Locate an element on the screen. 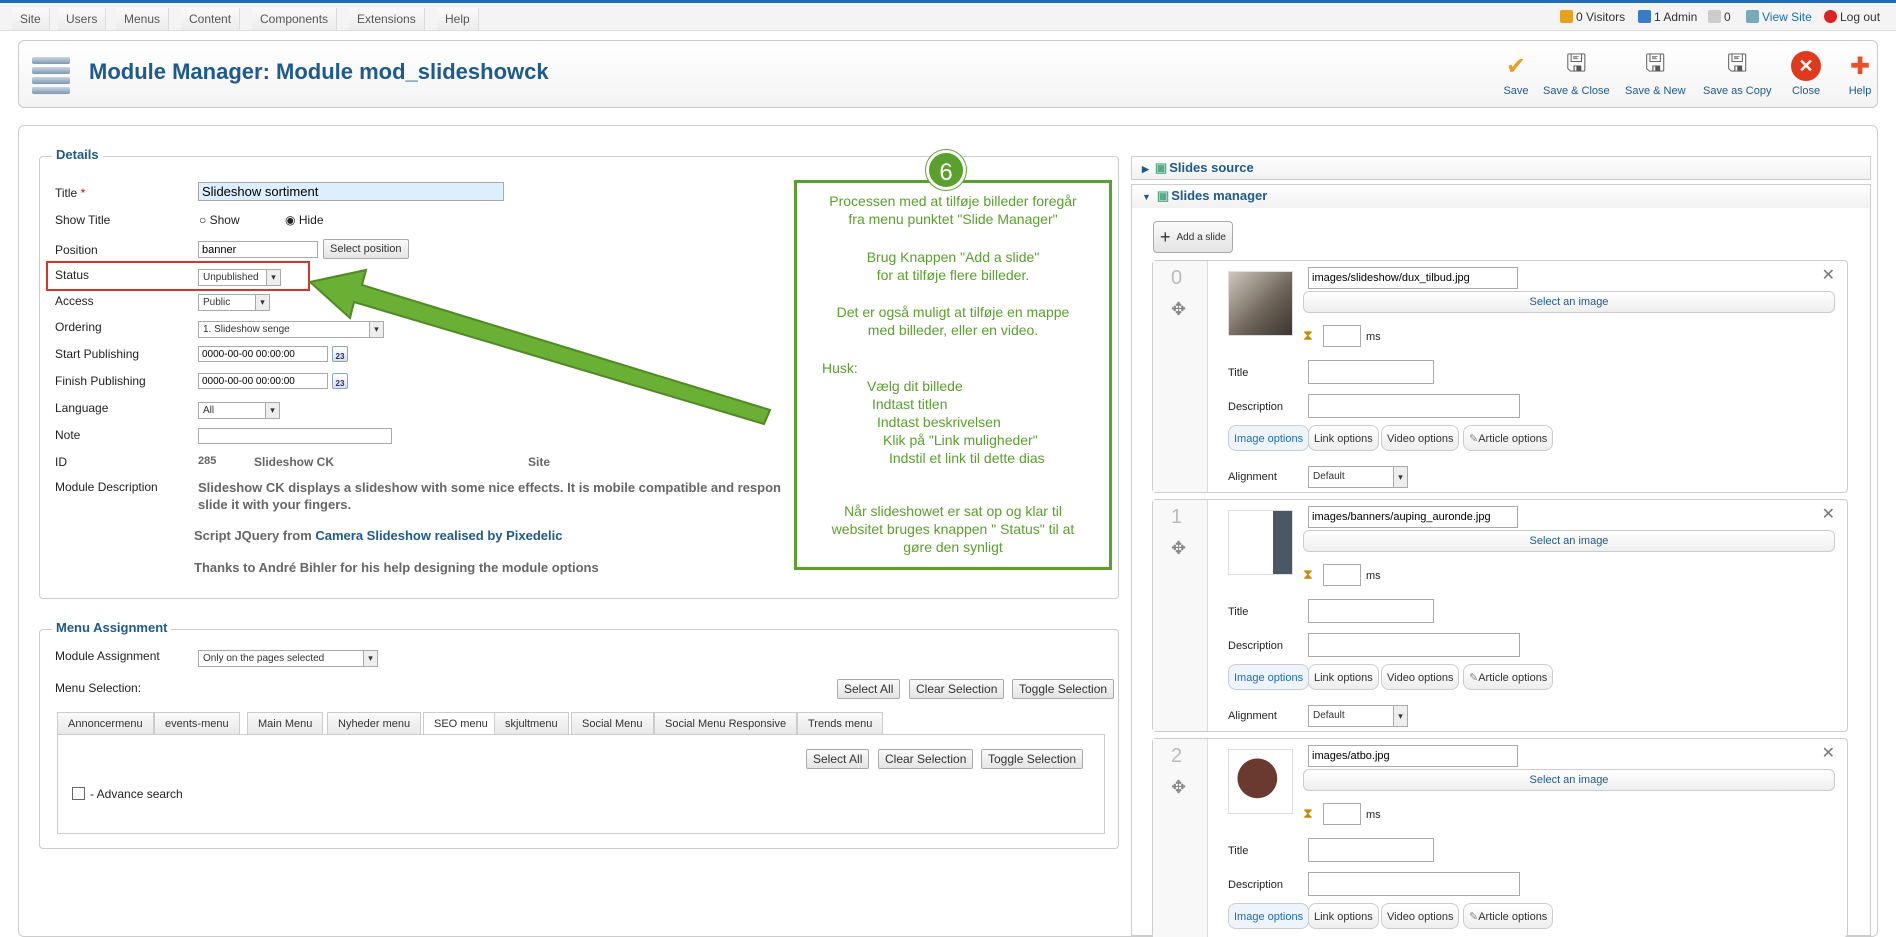 The width and height of the screenshot is (1896, 937). callout-line: Det er også muligt at tilføje en mappe is located at coordinates (953, 312).